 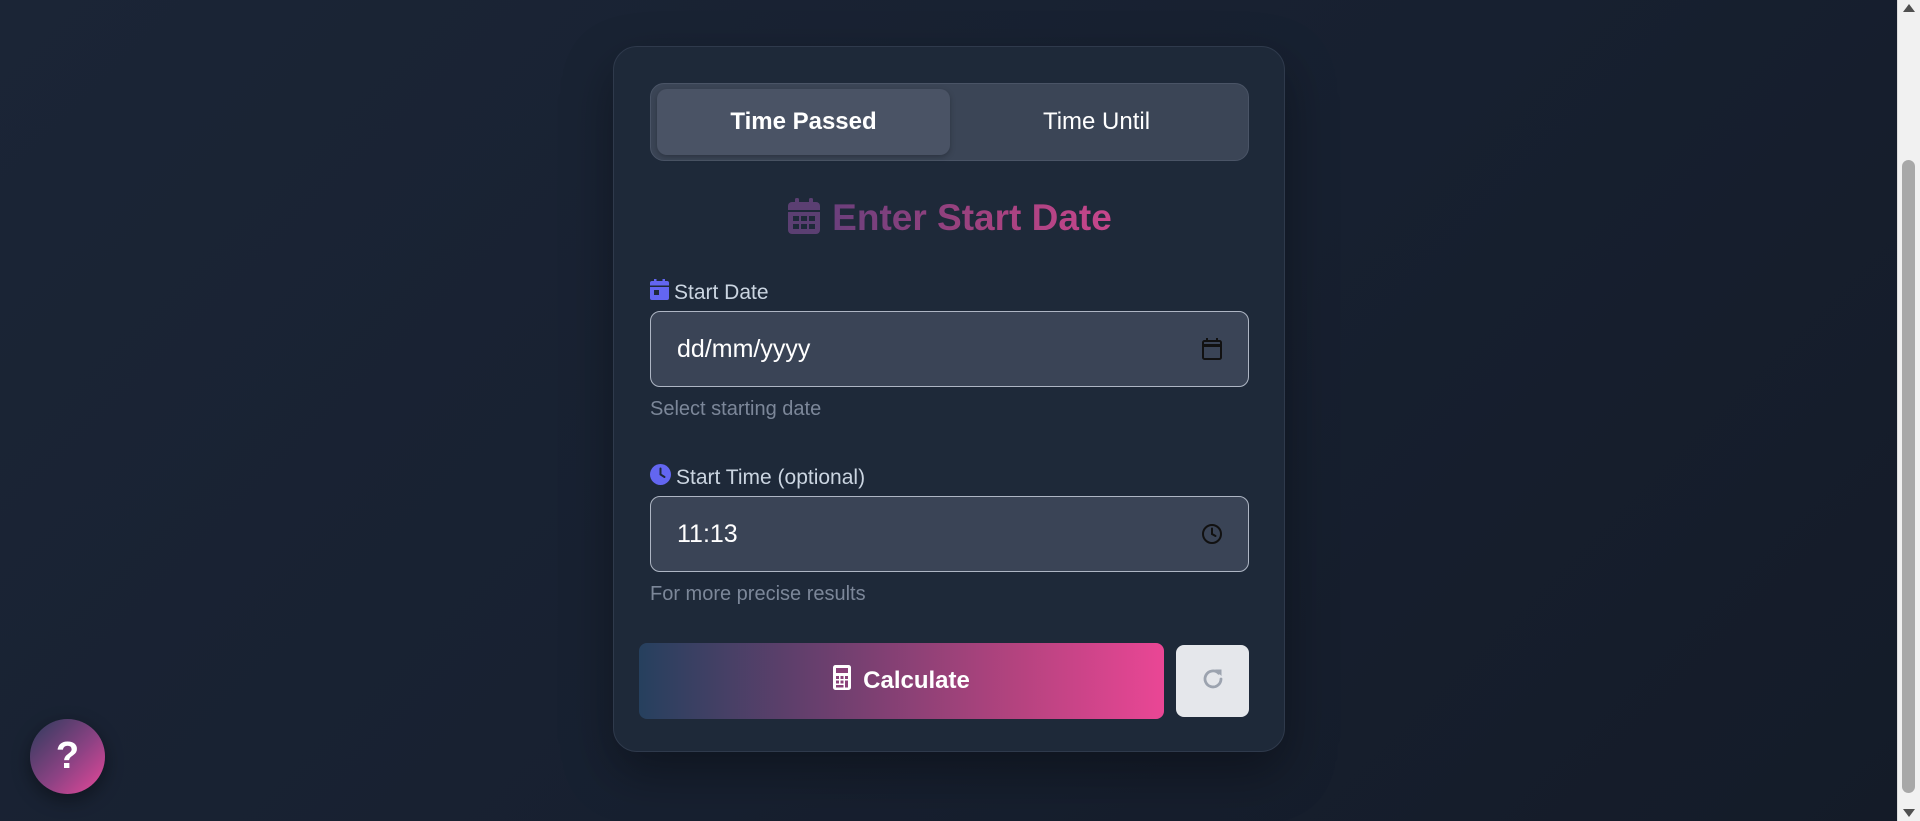 I want to click on calculate-button-label: Calculate, so click(x=916, y=680).